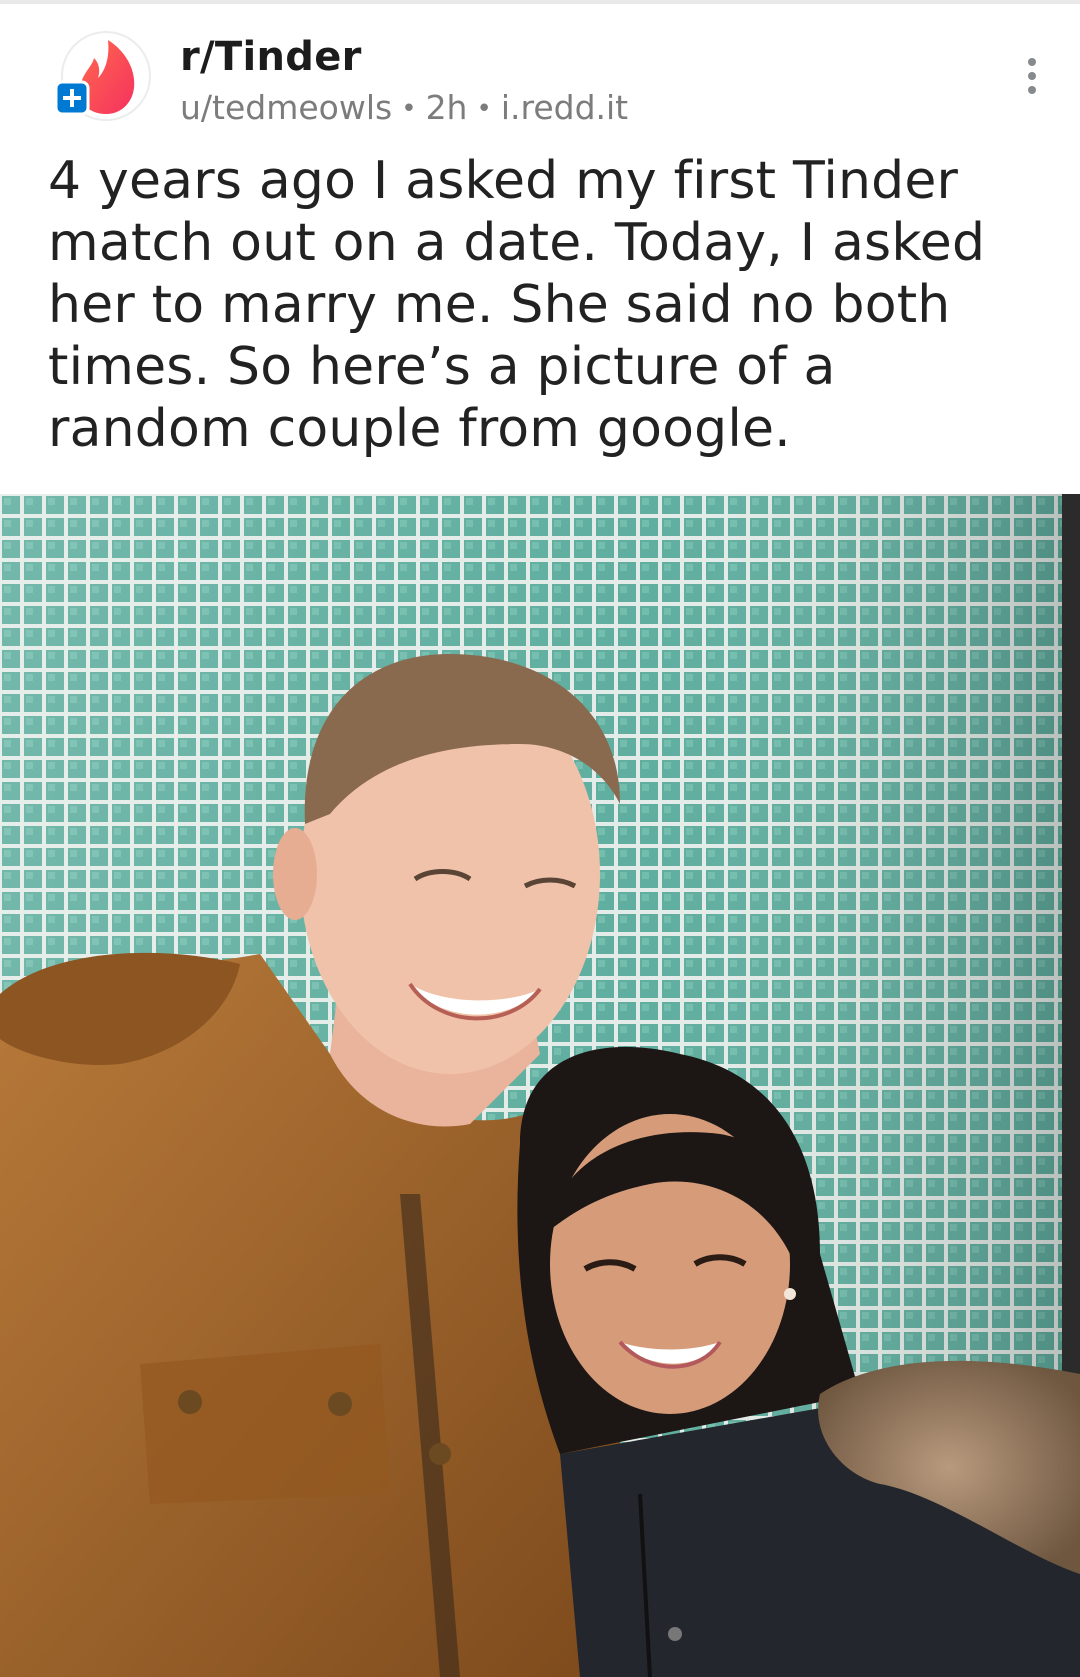 The height and width of the screenshot is (1677, 1080). I want to click on subreddit-avatar, so click(104, 80).